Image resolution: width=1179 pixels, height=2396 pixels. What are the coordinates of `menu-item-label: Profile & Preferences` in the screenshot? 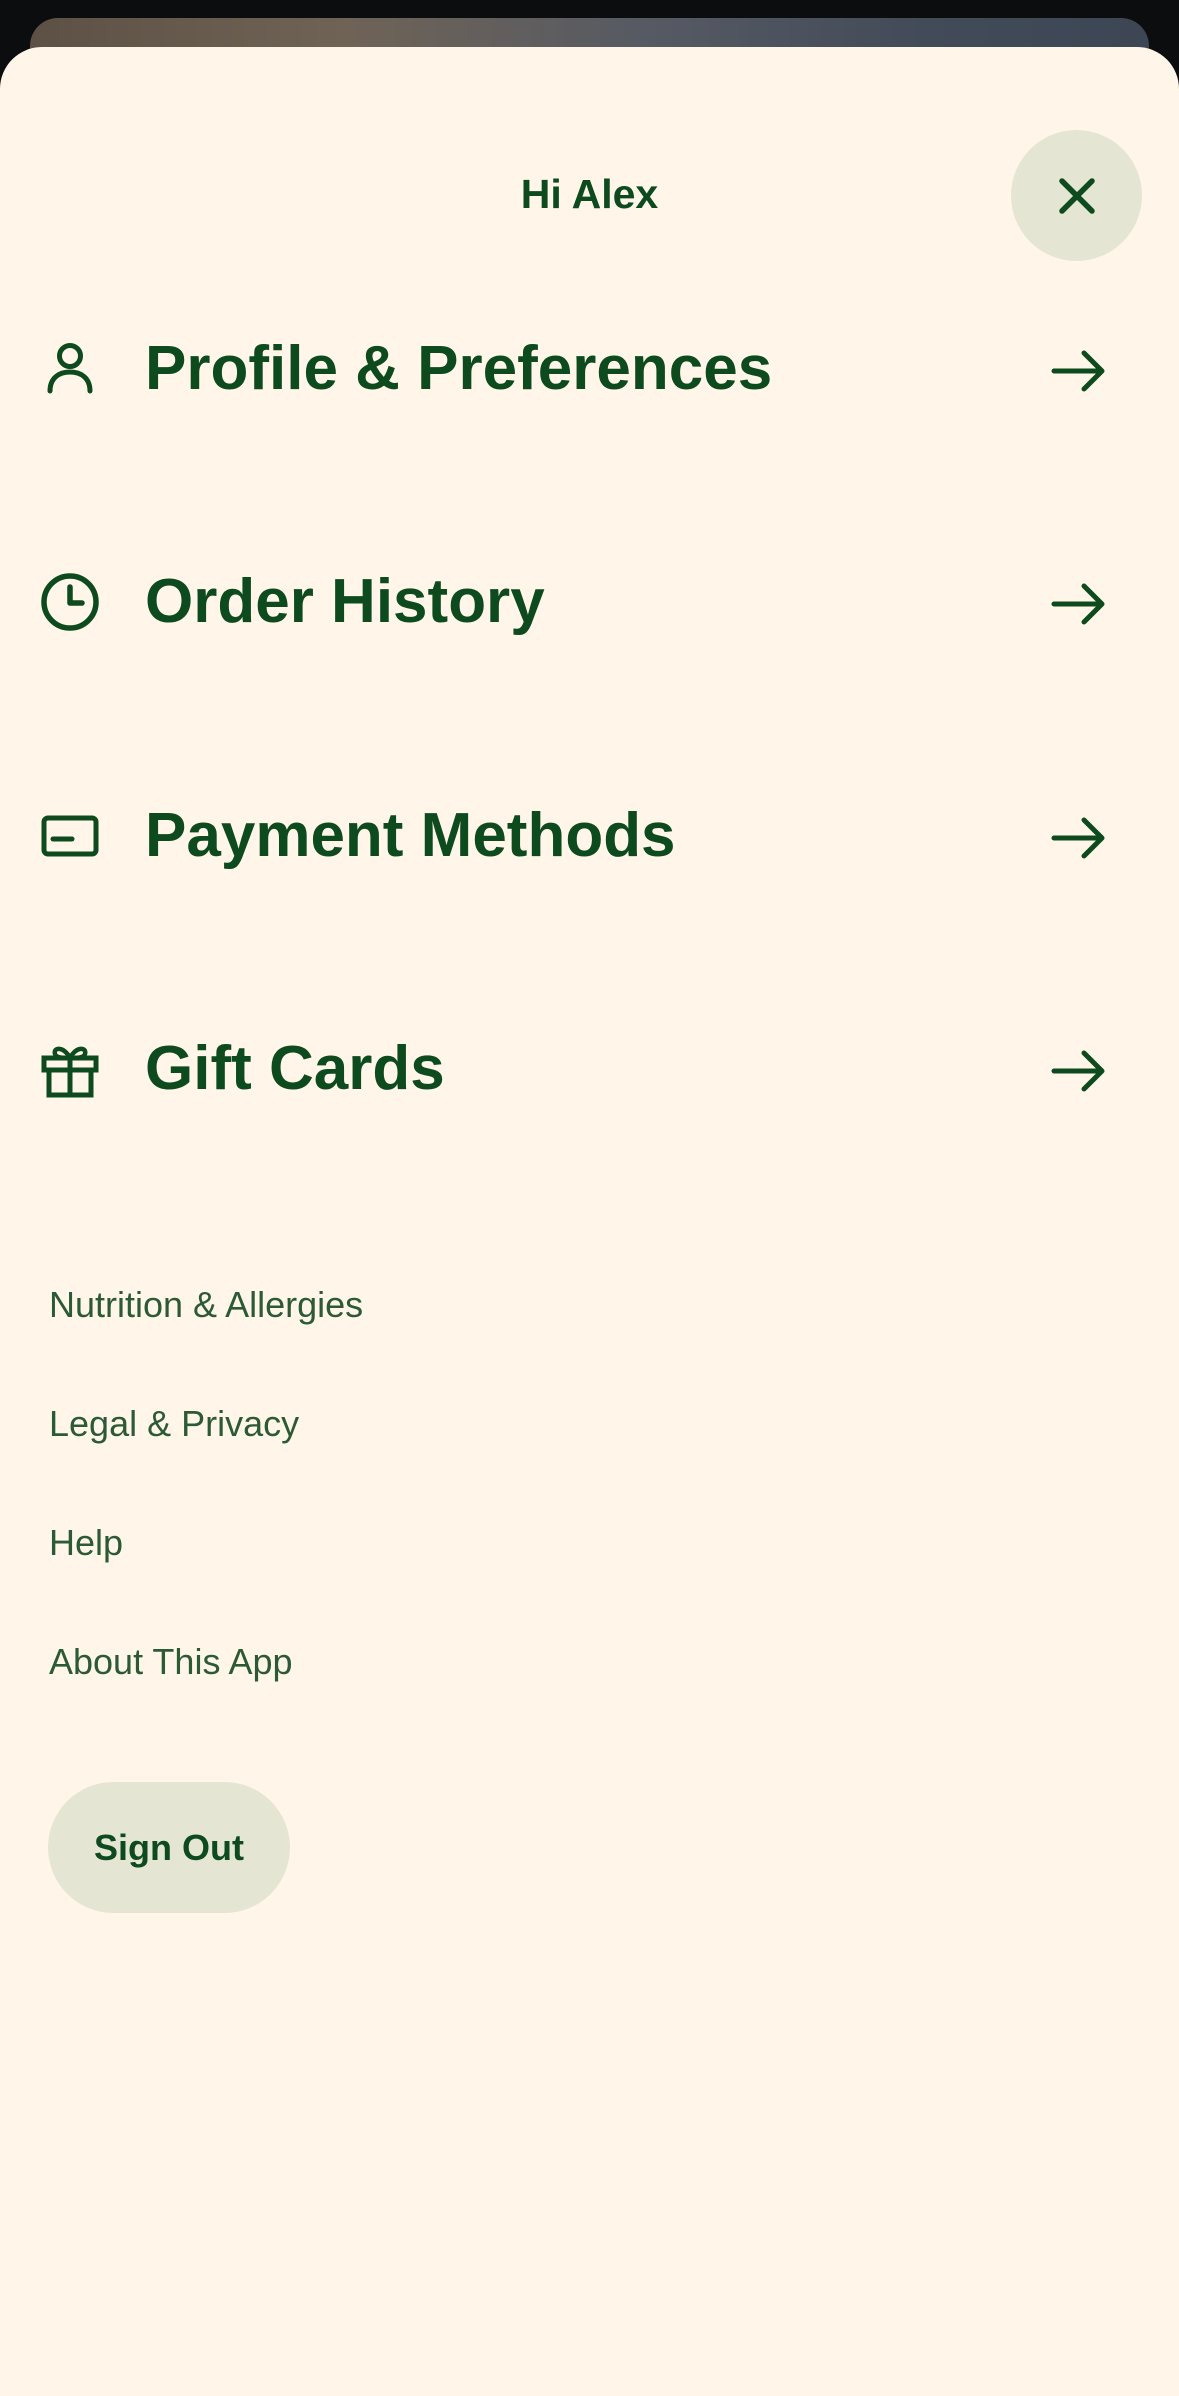 It's located at (459, 368).